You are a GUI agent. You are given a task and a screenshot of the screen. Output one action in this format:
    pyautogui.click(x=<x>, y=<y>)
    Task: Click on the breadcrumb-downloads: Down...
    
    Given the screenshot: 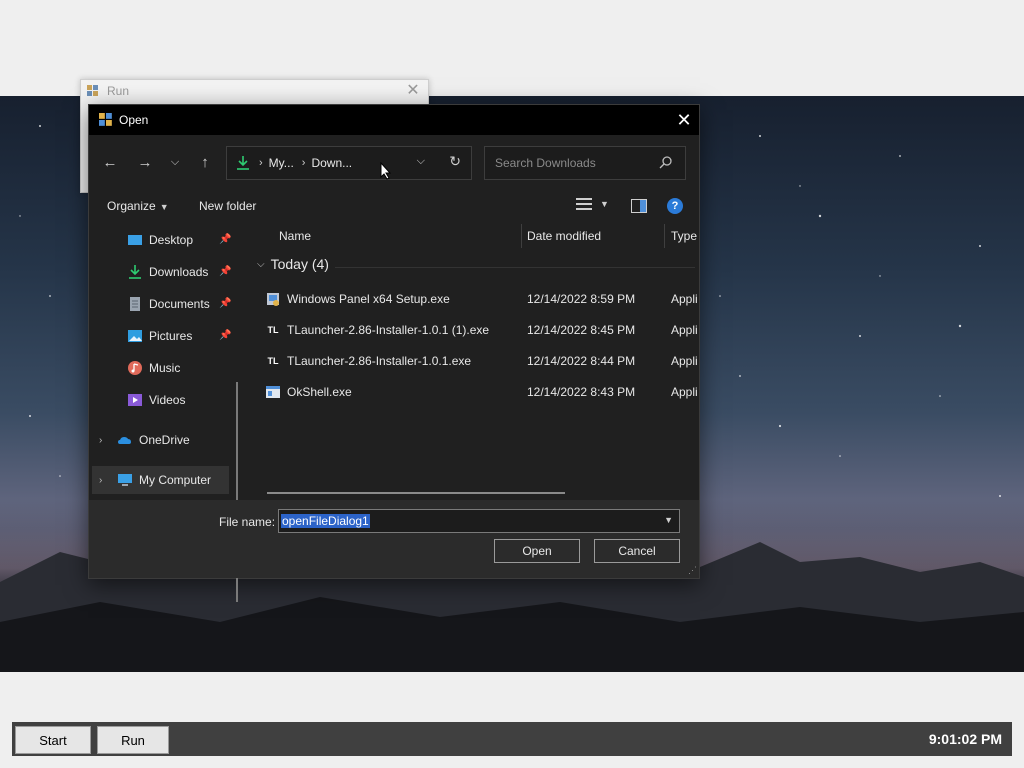 What is the action you would take?
    pyautogui.click(x=331, y=163)
    